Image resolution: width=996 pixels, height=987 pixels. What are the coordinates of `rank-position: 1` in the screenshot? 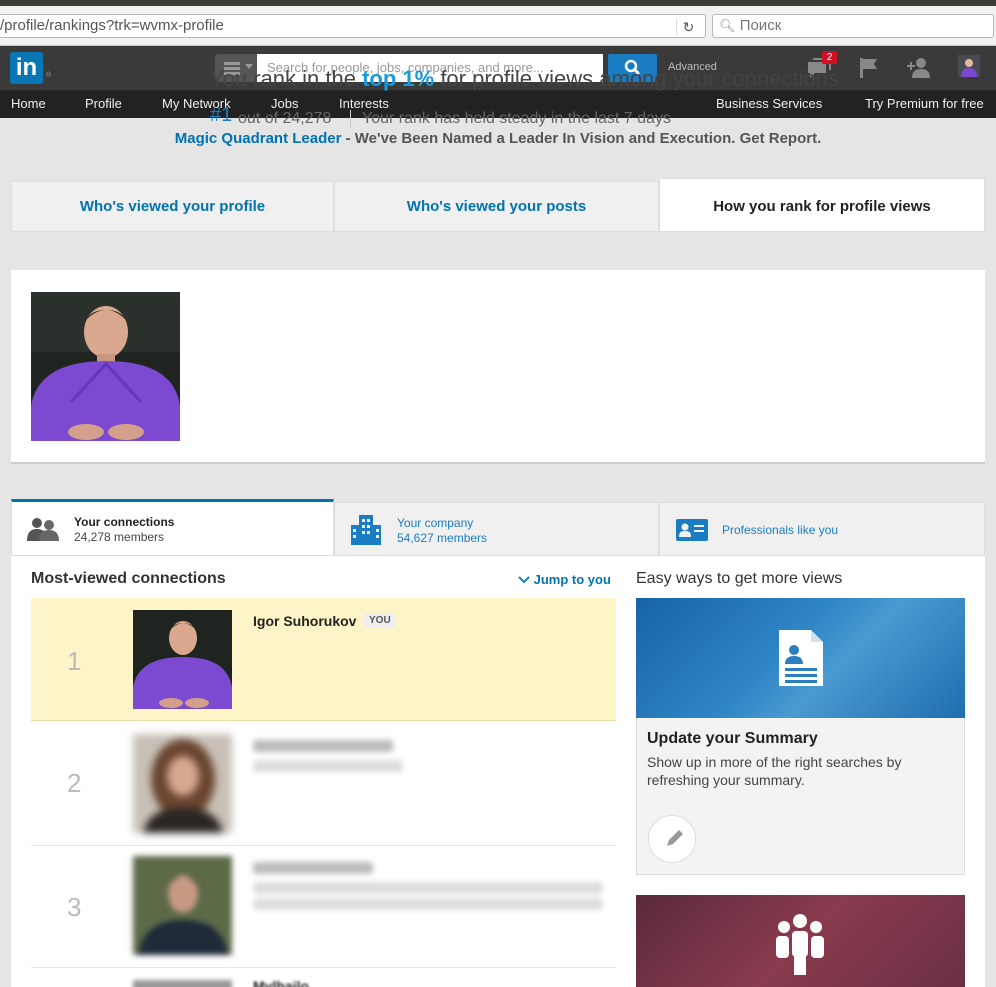 It's located at (74, 661).